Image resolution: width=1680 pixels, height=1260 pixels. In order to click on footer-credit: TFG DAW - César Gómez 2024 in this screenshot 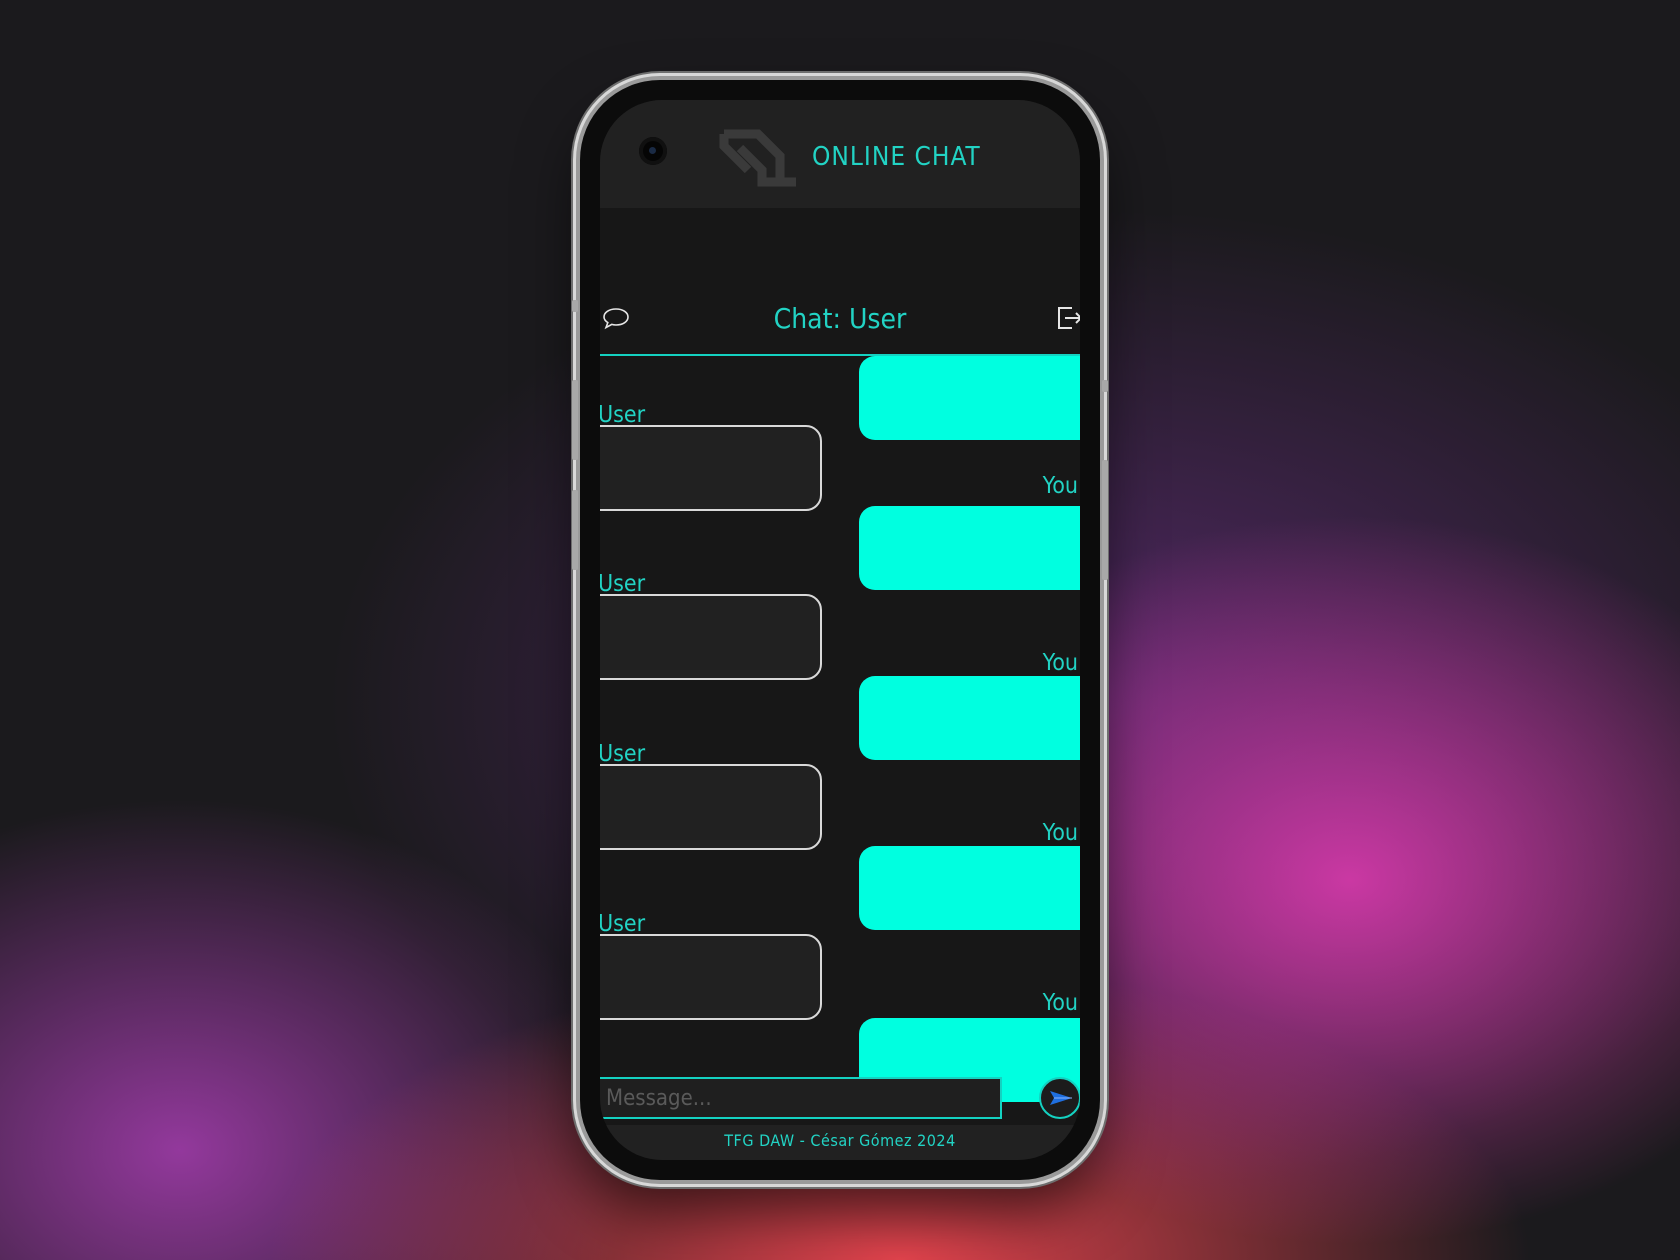, I will do `click(840, 1140)`.